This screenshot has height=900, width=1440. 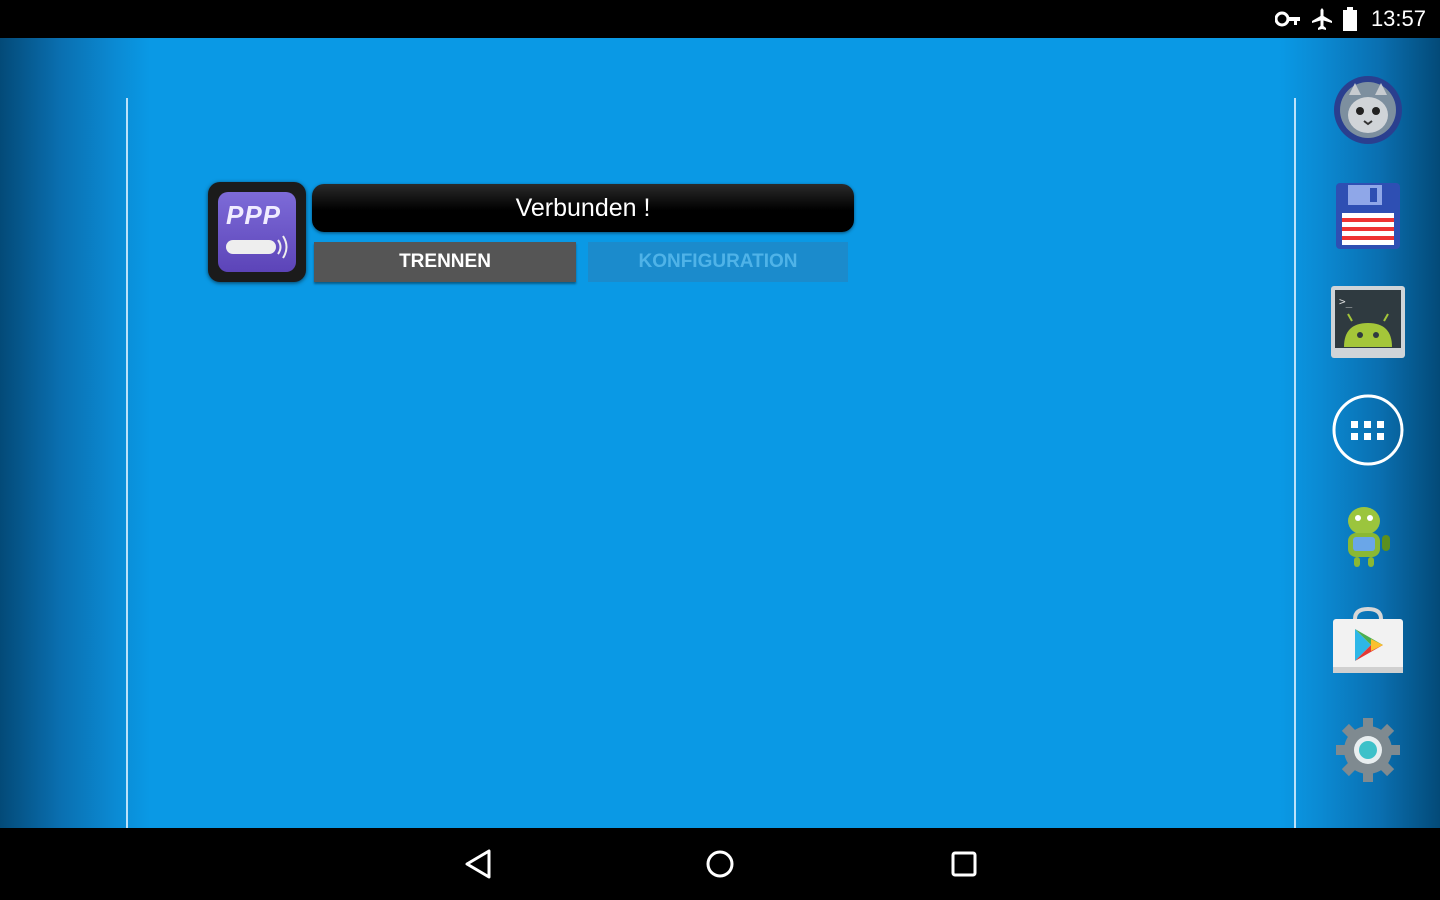 I want to click on navigation-bar, so click(x=720, y=864).